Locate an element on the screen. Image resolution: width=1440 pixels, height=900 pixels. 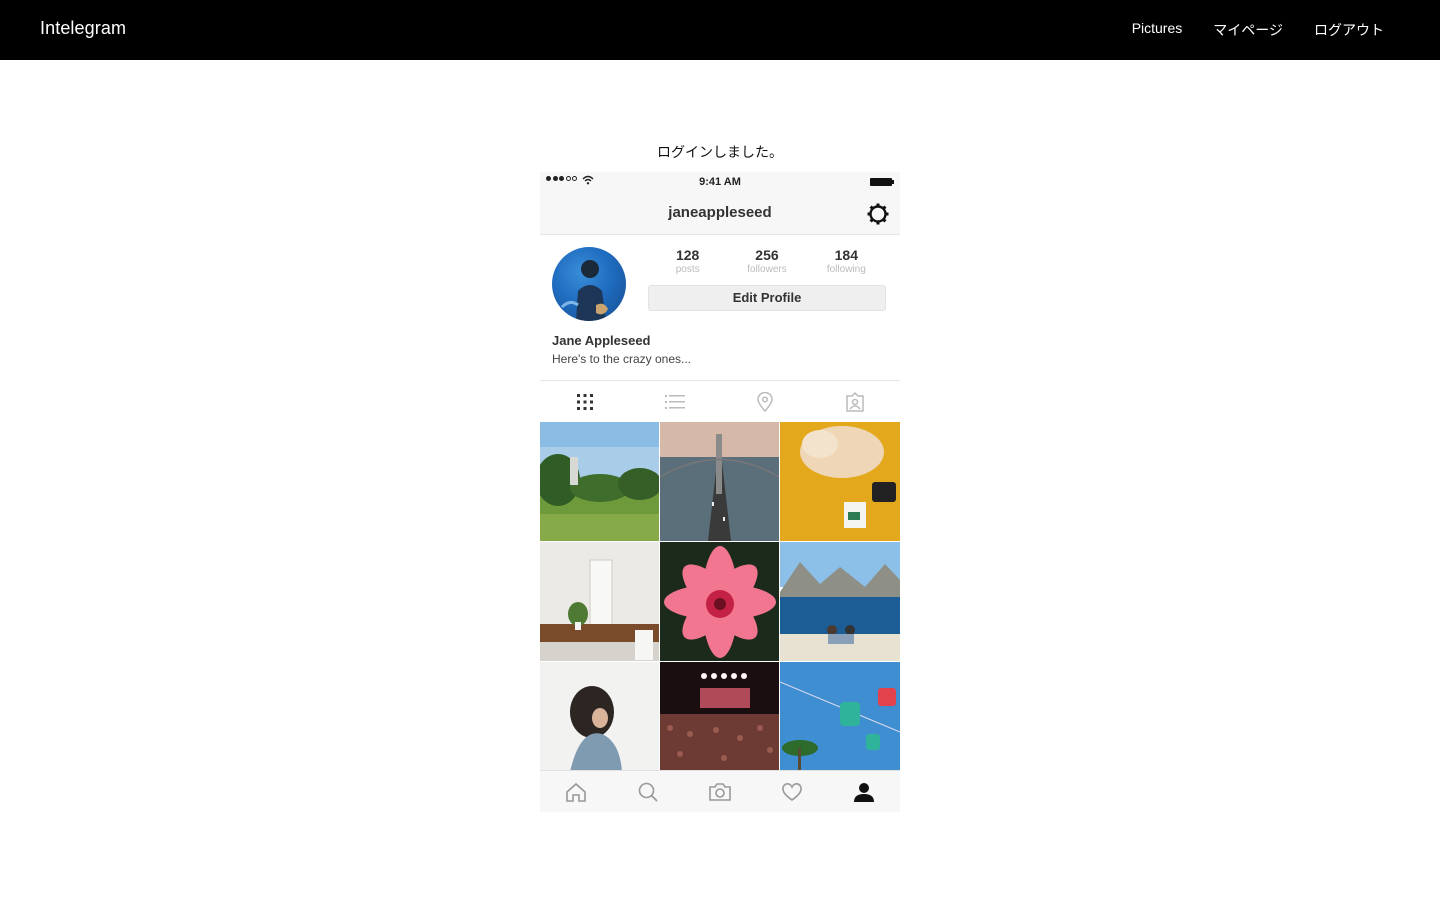
grid-icon is located at coordinates (585, 401).